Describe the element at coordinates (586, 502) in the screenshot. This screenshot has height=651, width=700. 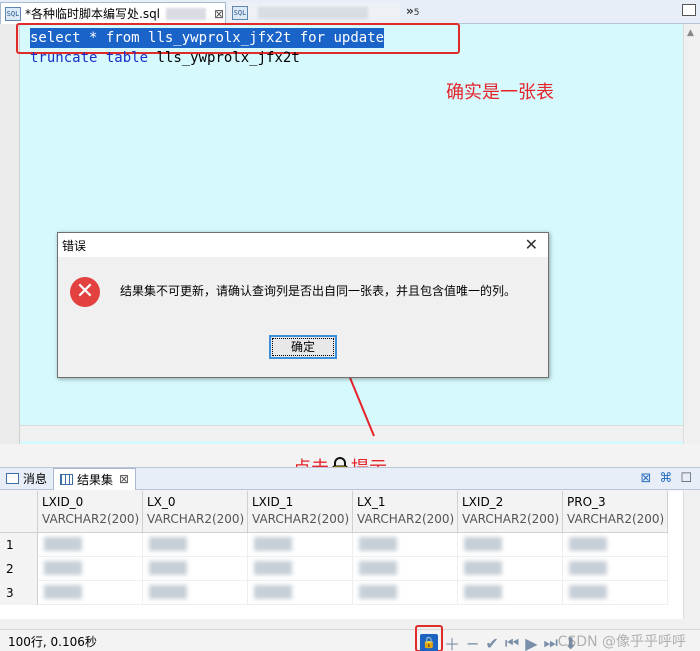
I see `column-name: PRO_3` at that location.